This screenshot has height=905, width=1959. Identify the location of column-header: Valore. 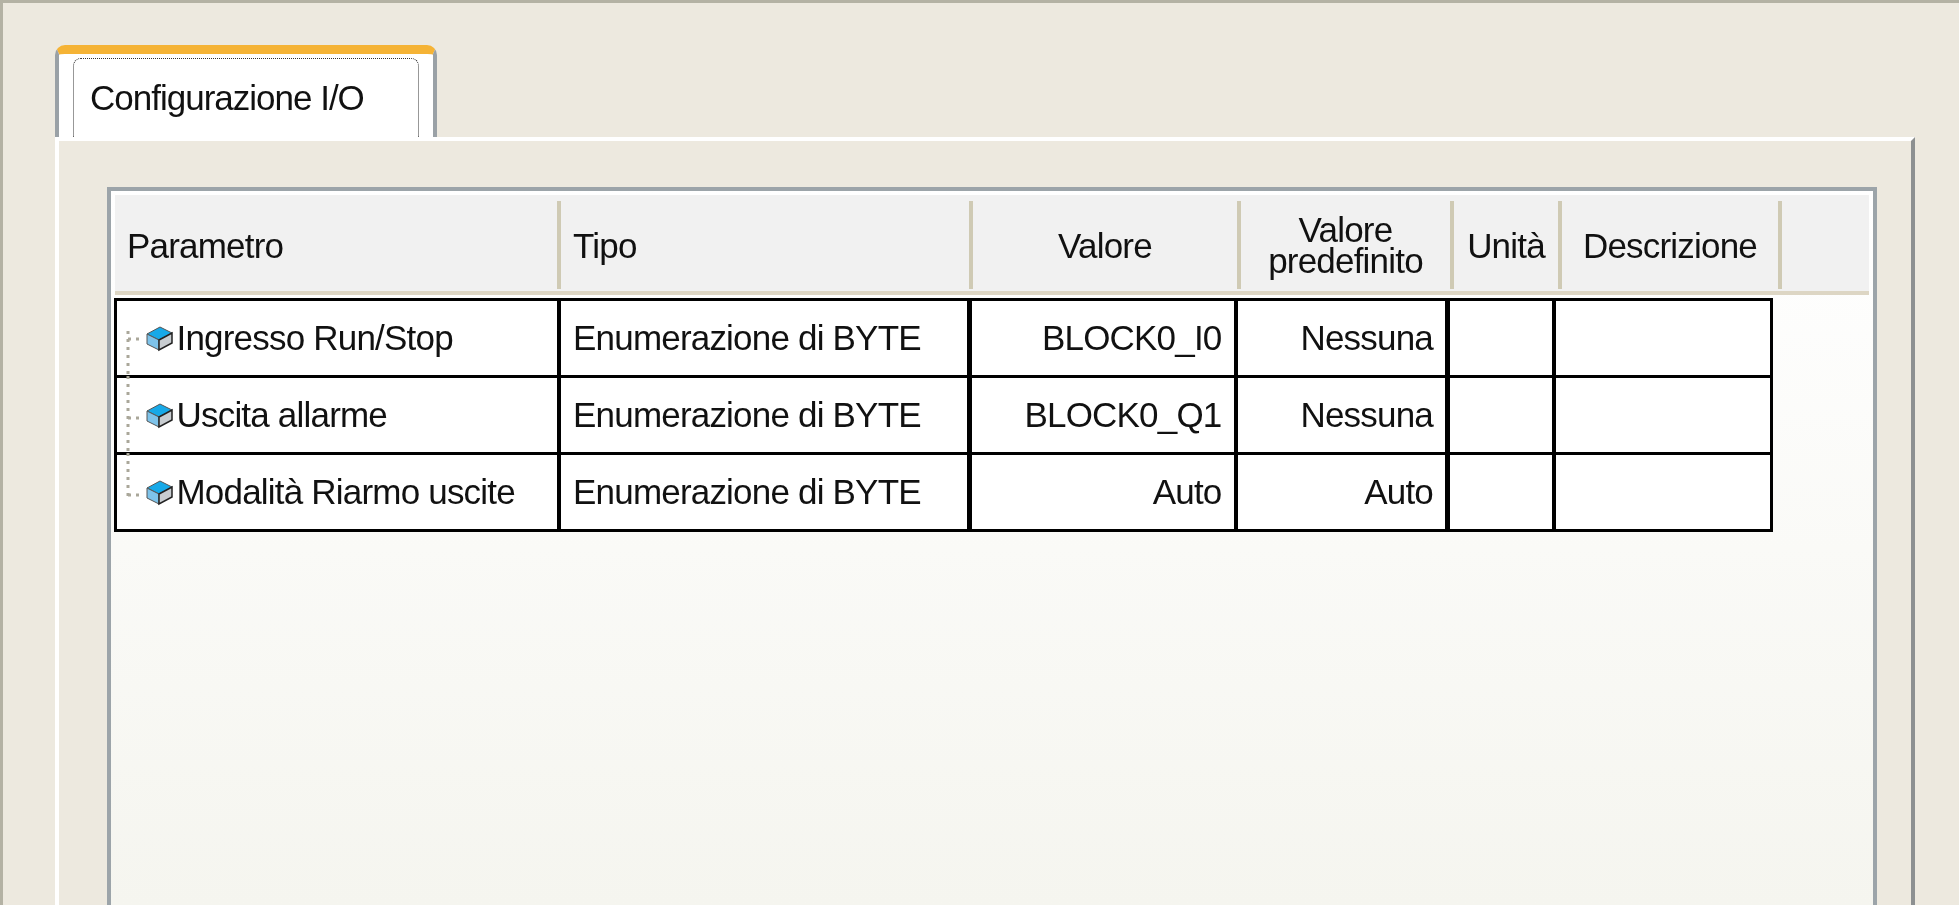
(1107, 245).